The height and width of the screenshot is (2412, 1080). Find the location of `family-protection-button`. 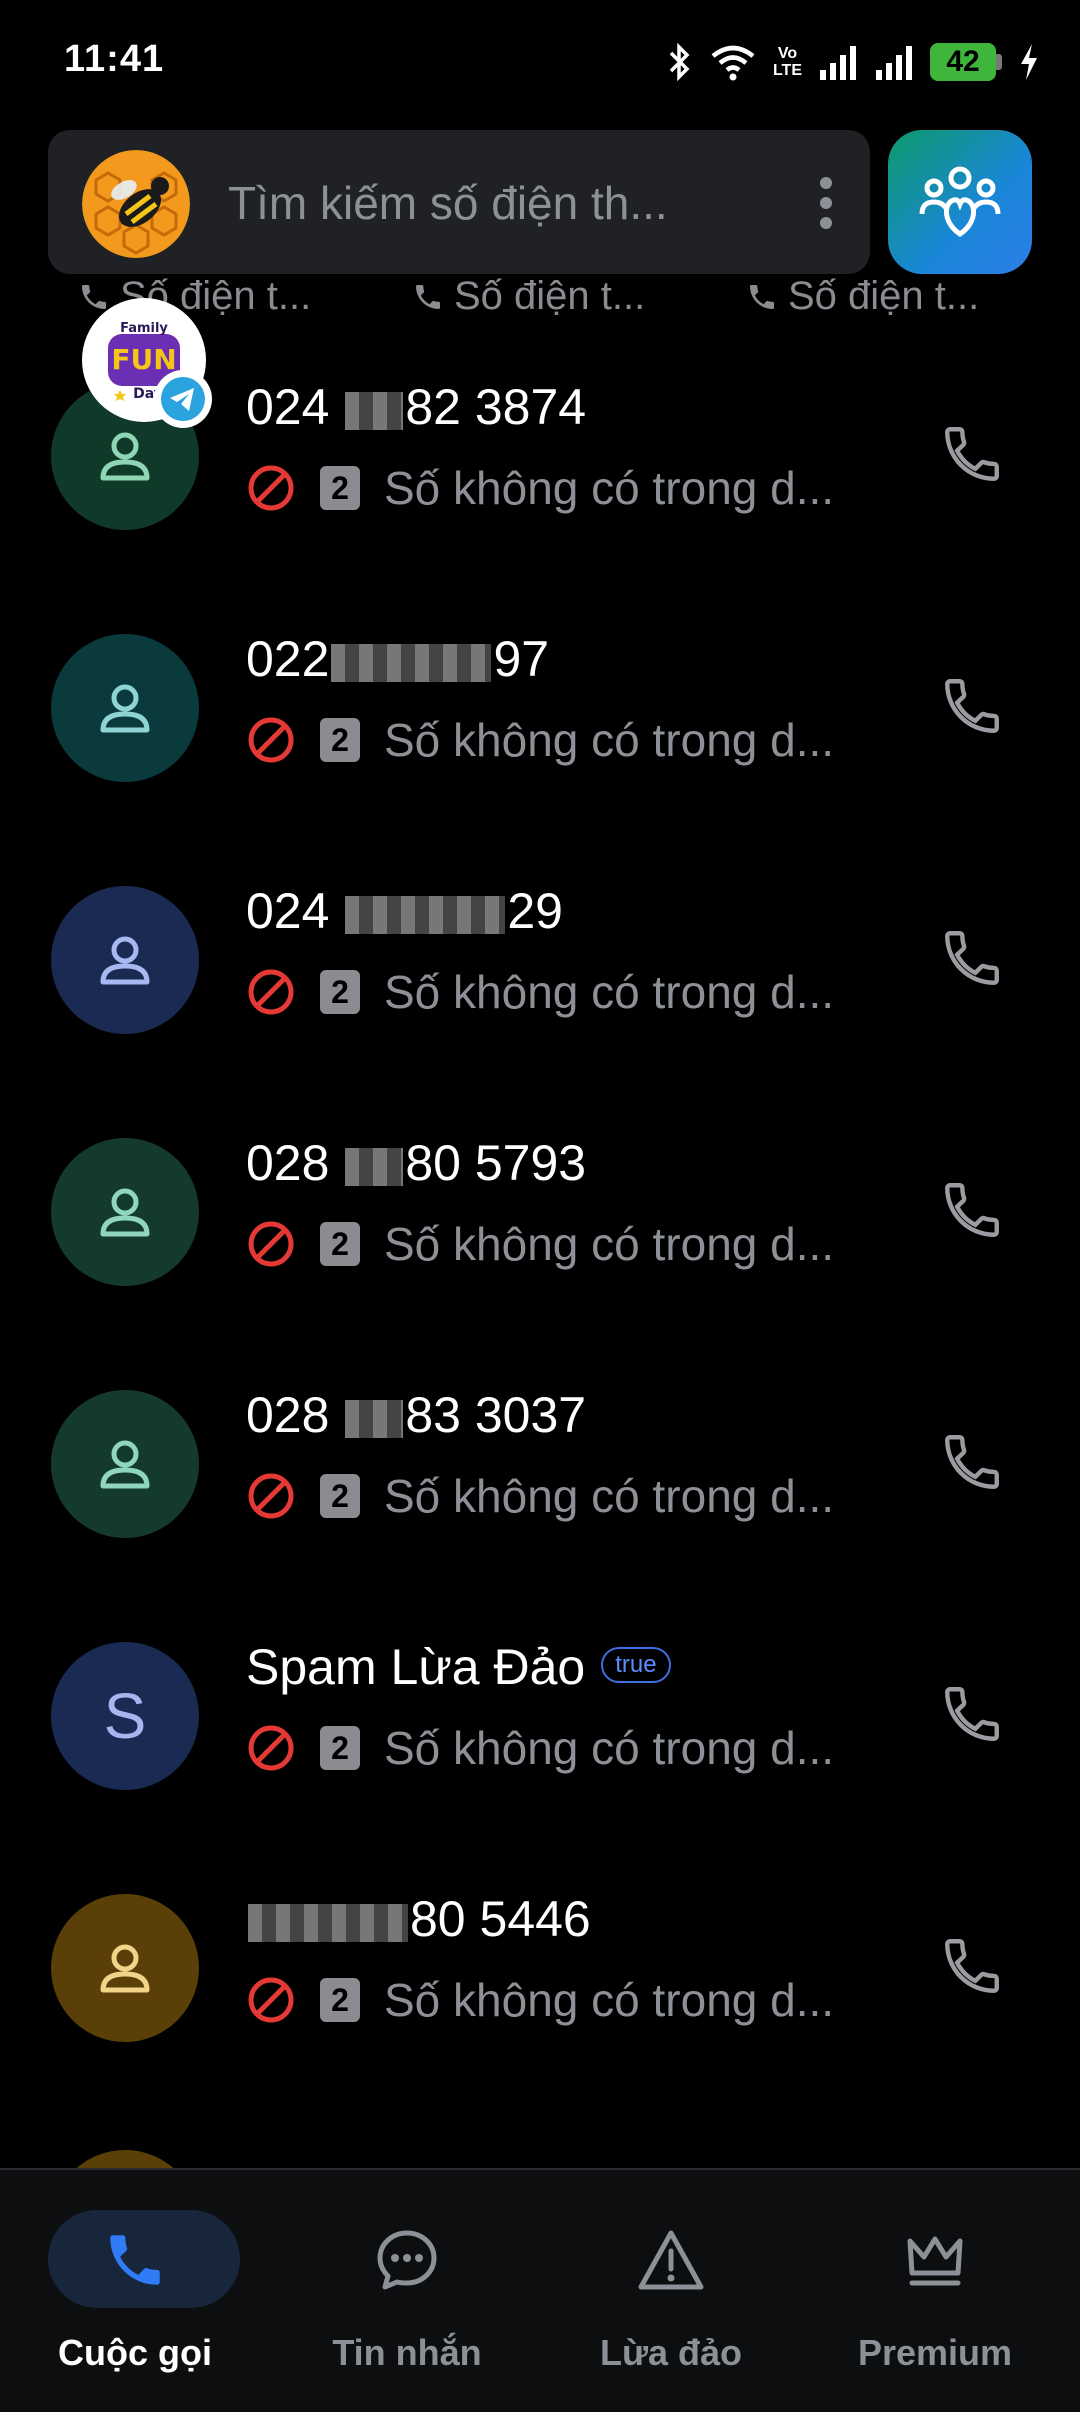

family-protection-button is located at coordinates (960, 202).